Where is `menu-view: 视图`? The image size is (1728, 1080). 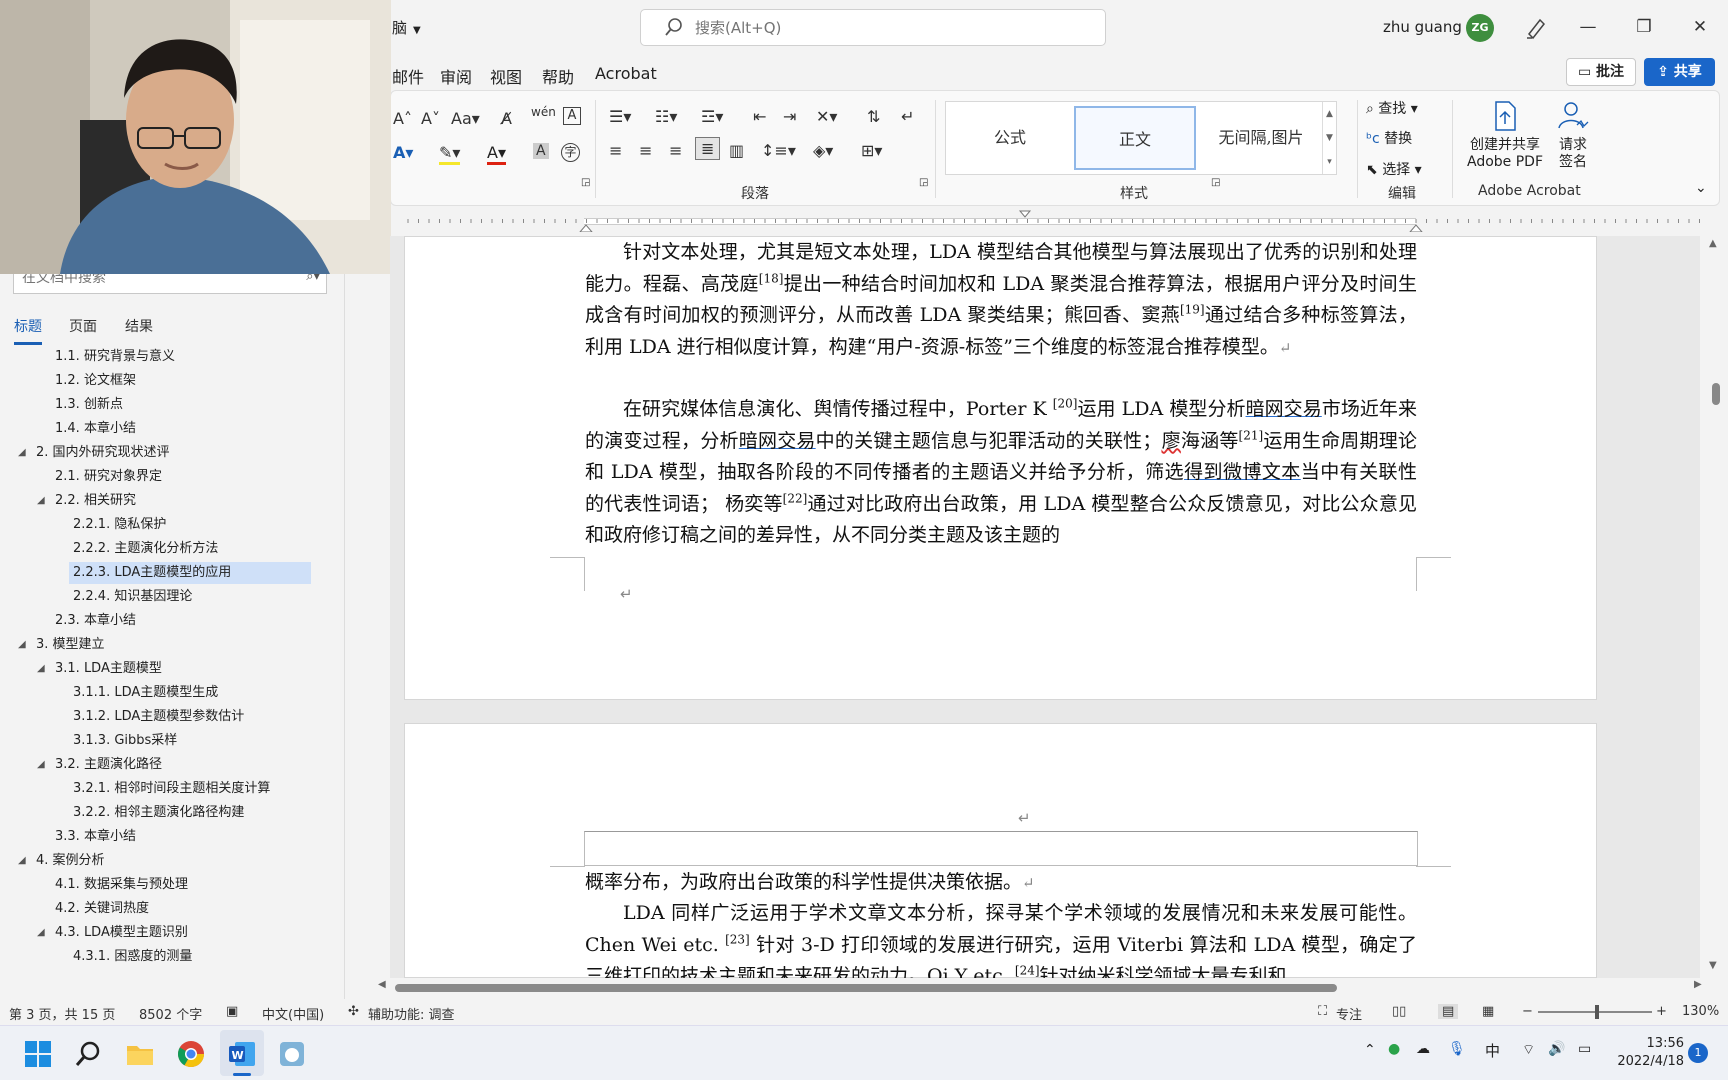 menu-view: 视图 is located at coordinates (506, 76).